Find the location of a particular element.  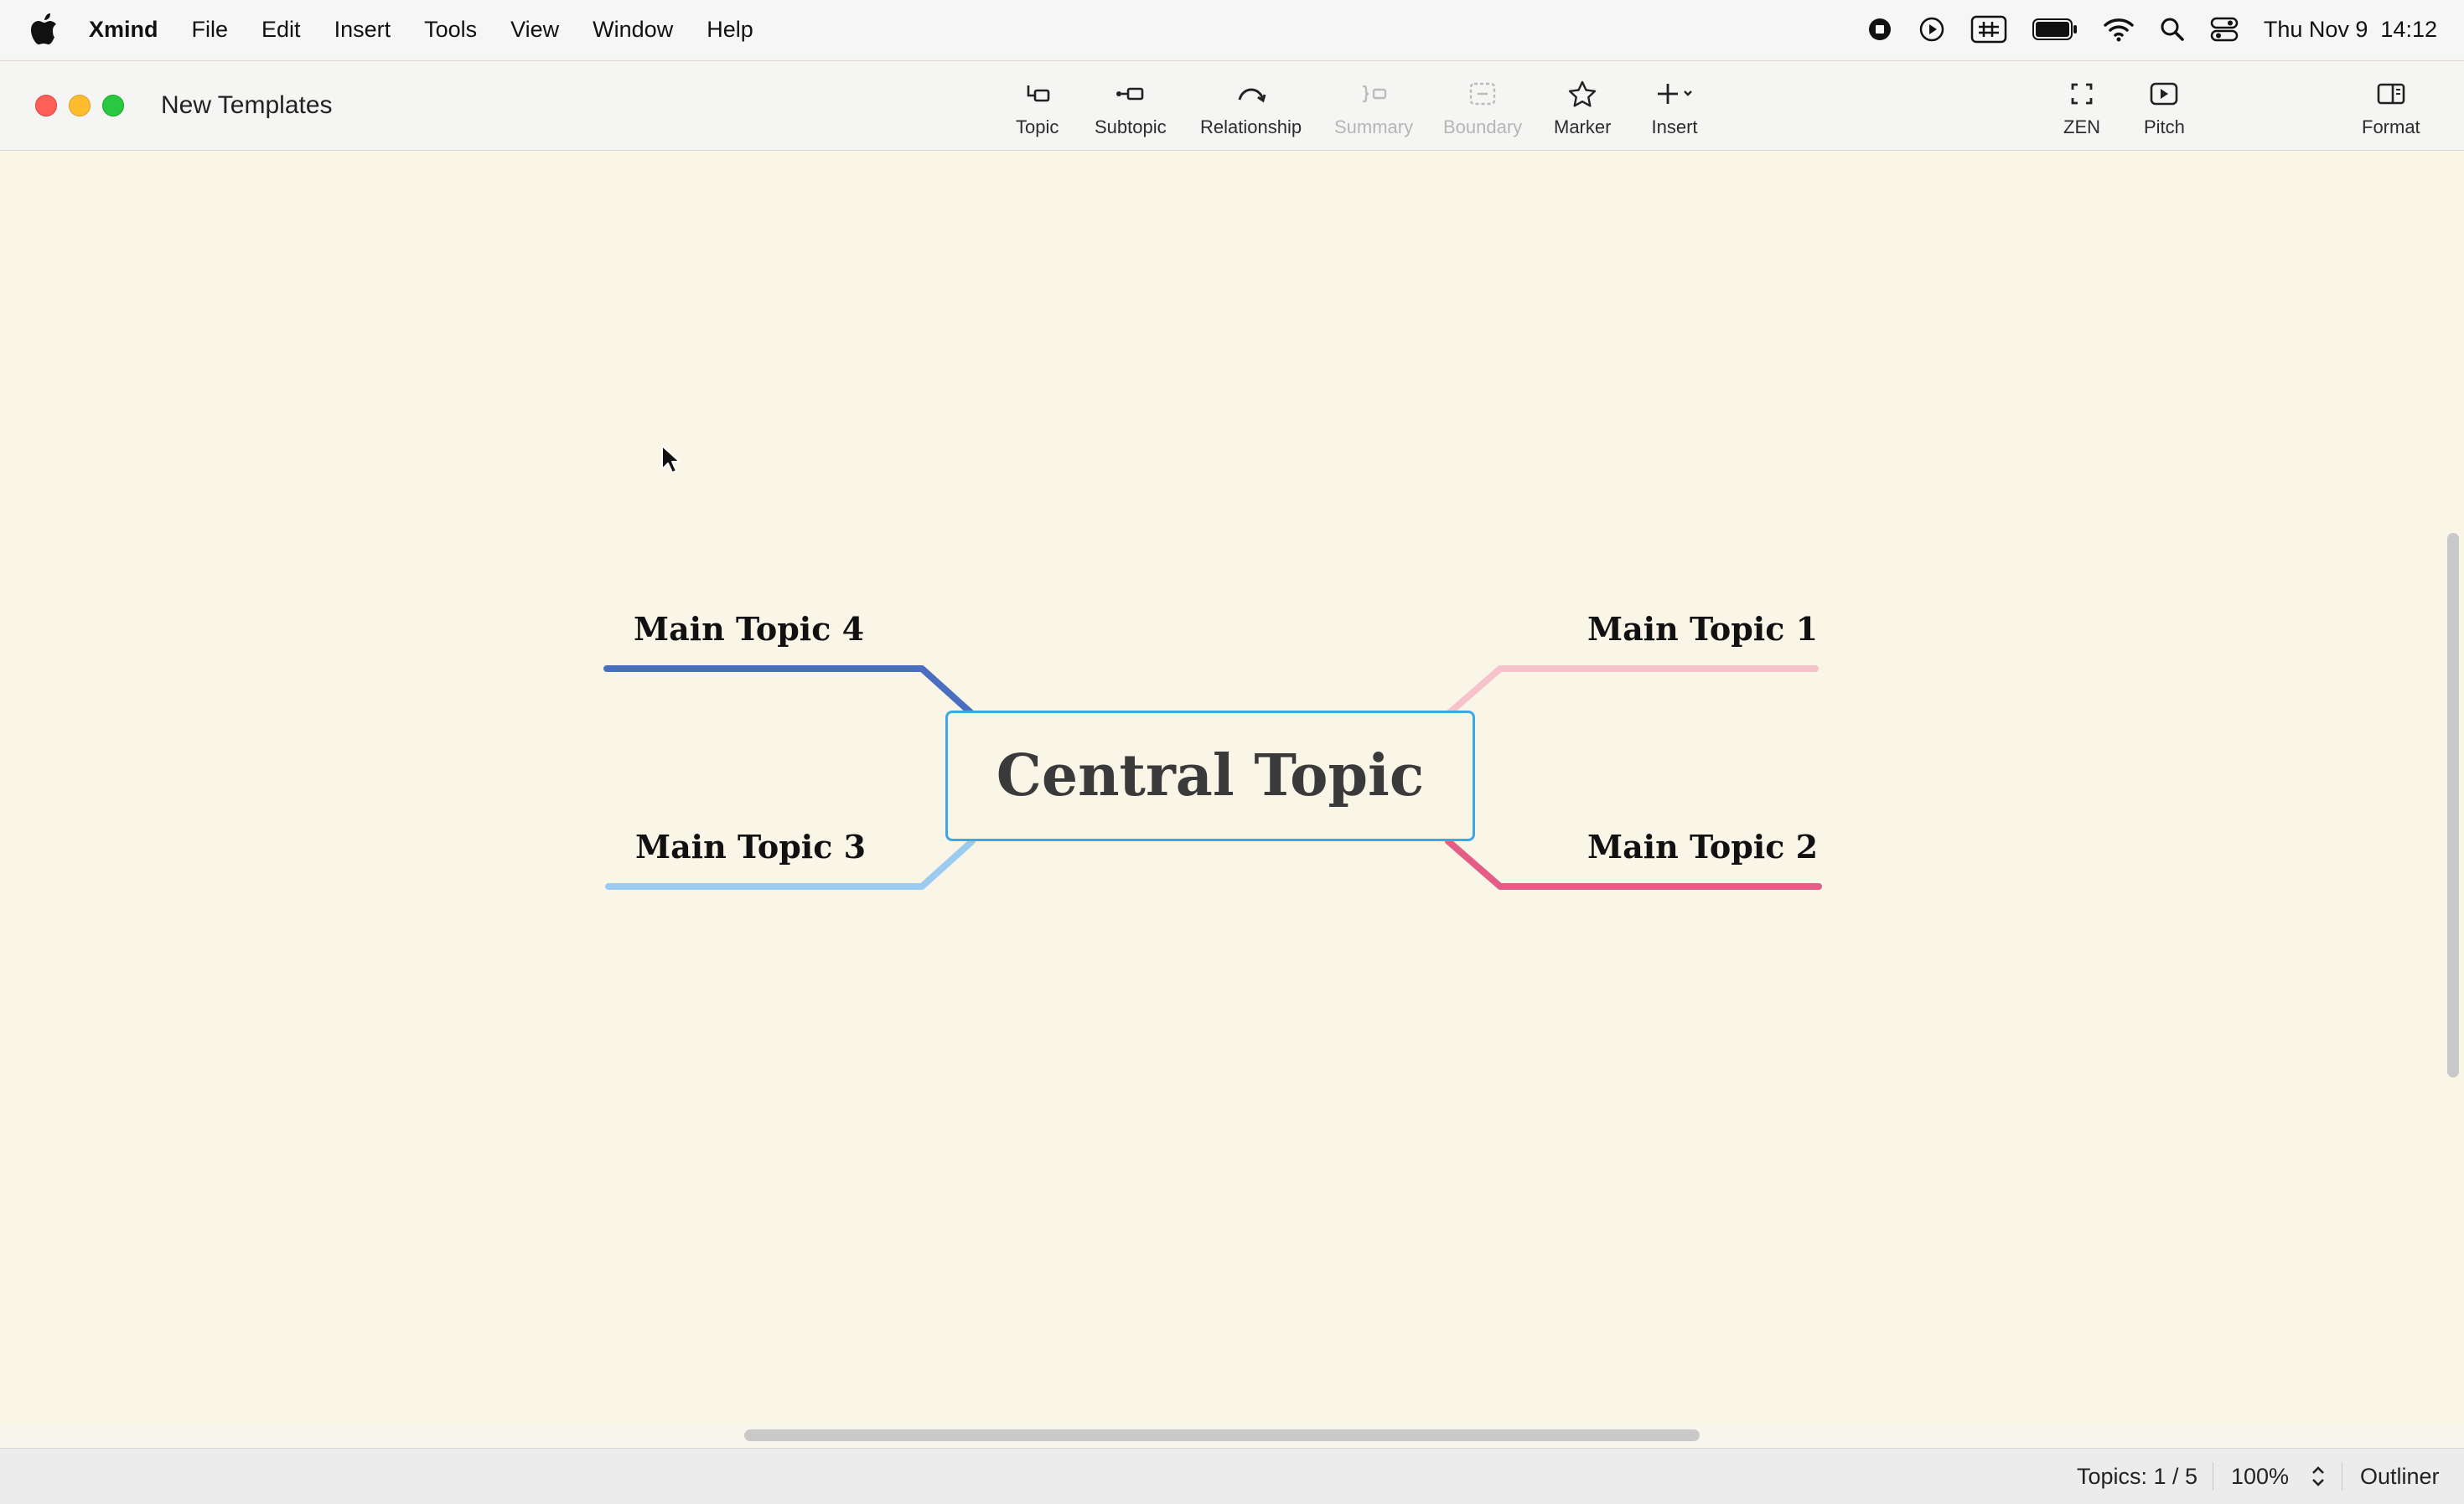

menu-file: File is located at coordinates (210, 30).